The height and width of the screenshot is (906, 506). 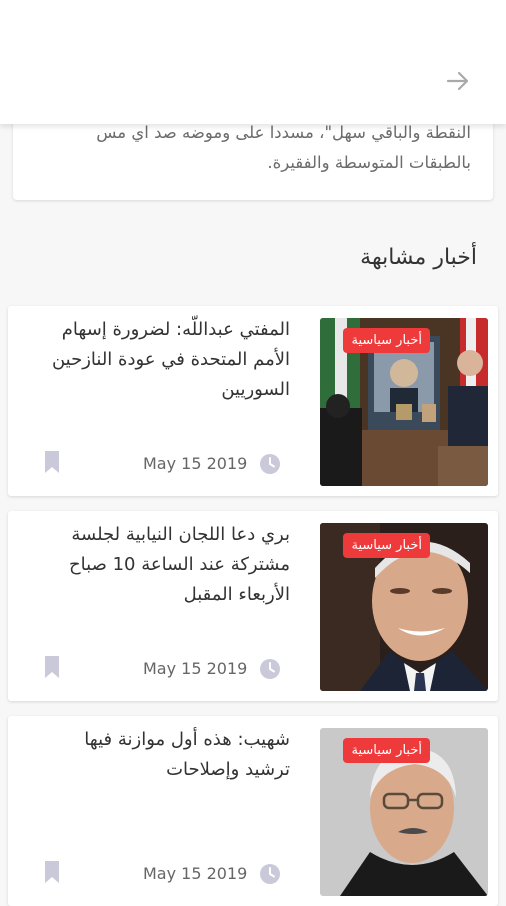 What do you see at coordinates (162, 755) in the screenshot?
I see `news-title: شهيب: هذه أول موازنة فيها ترشيد وإصلاحات` at bounding box center [162, 755].